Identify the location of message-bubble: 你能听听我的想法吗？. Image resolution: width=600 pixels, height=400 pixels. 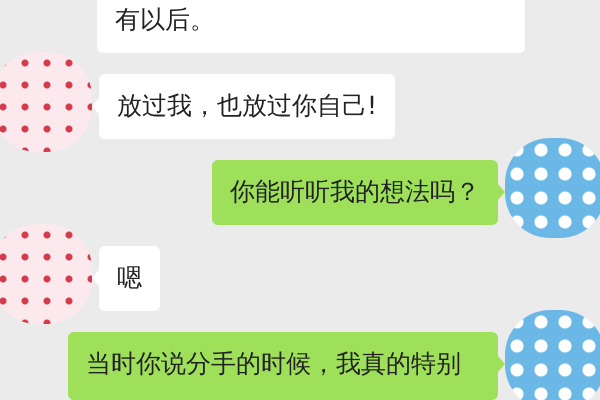
(355, 192).